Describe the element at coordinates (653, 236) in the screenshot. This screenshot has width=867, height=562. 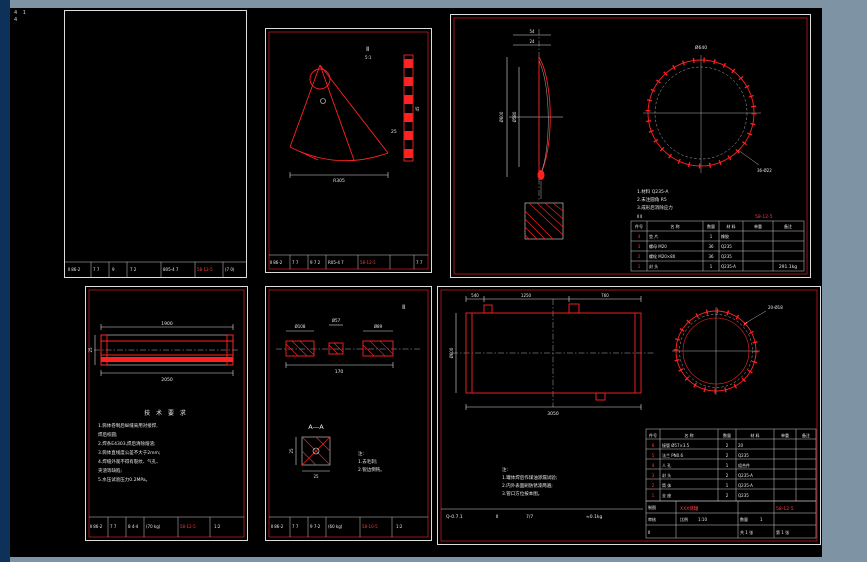
I see `table-cell: 垫 片` at that location.